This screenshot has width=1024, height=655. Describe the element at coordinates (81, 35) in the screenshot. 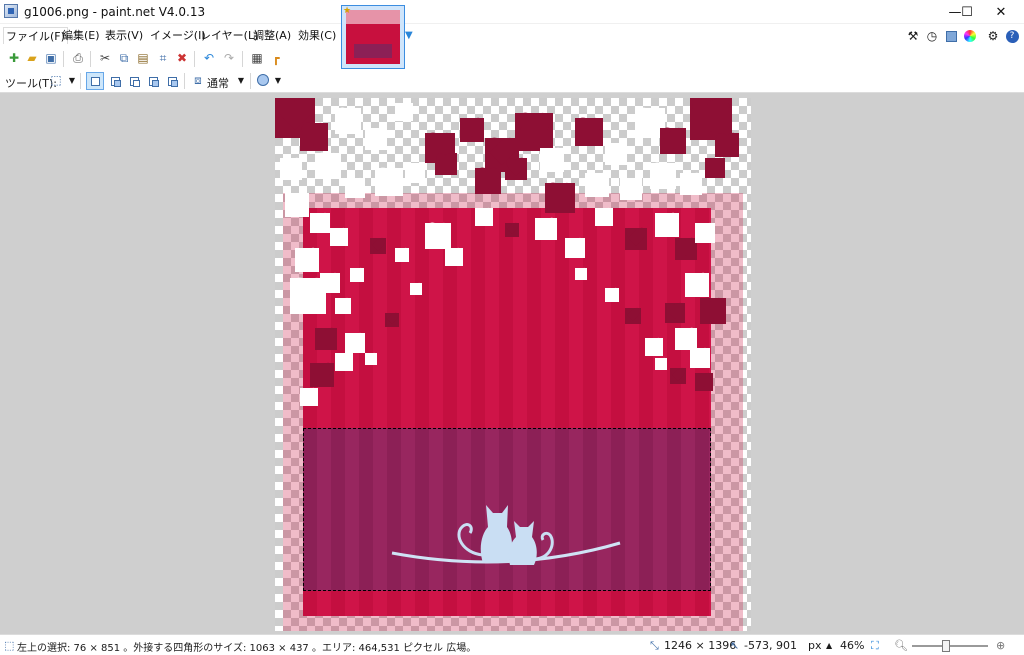

I see `menu-edit: 編集(E)` at that location.